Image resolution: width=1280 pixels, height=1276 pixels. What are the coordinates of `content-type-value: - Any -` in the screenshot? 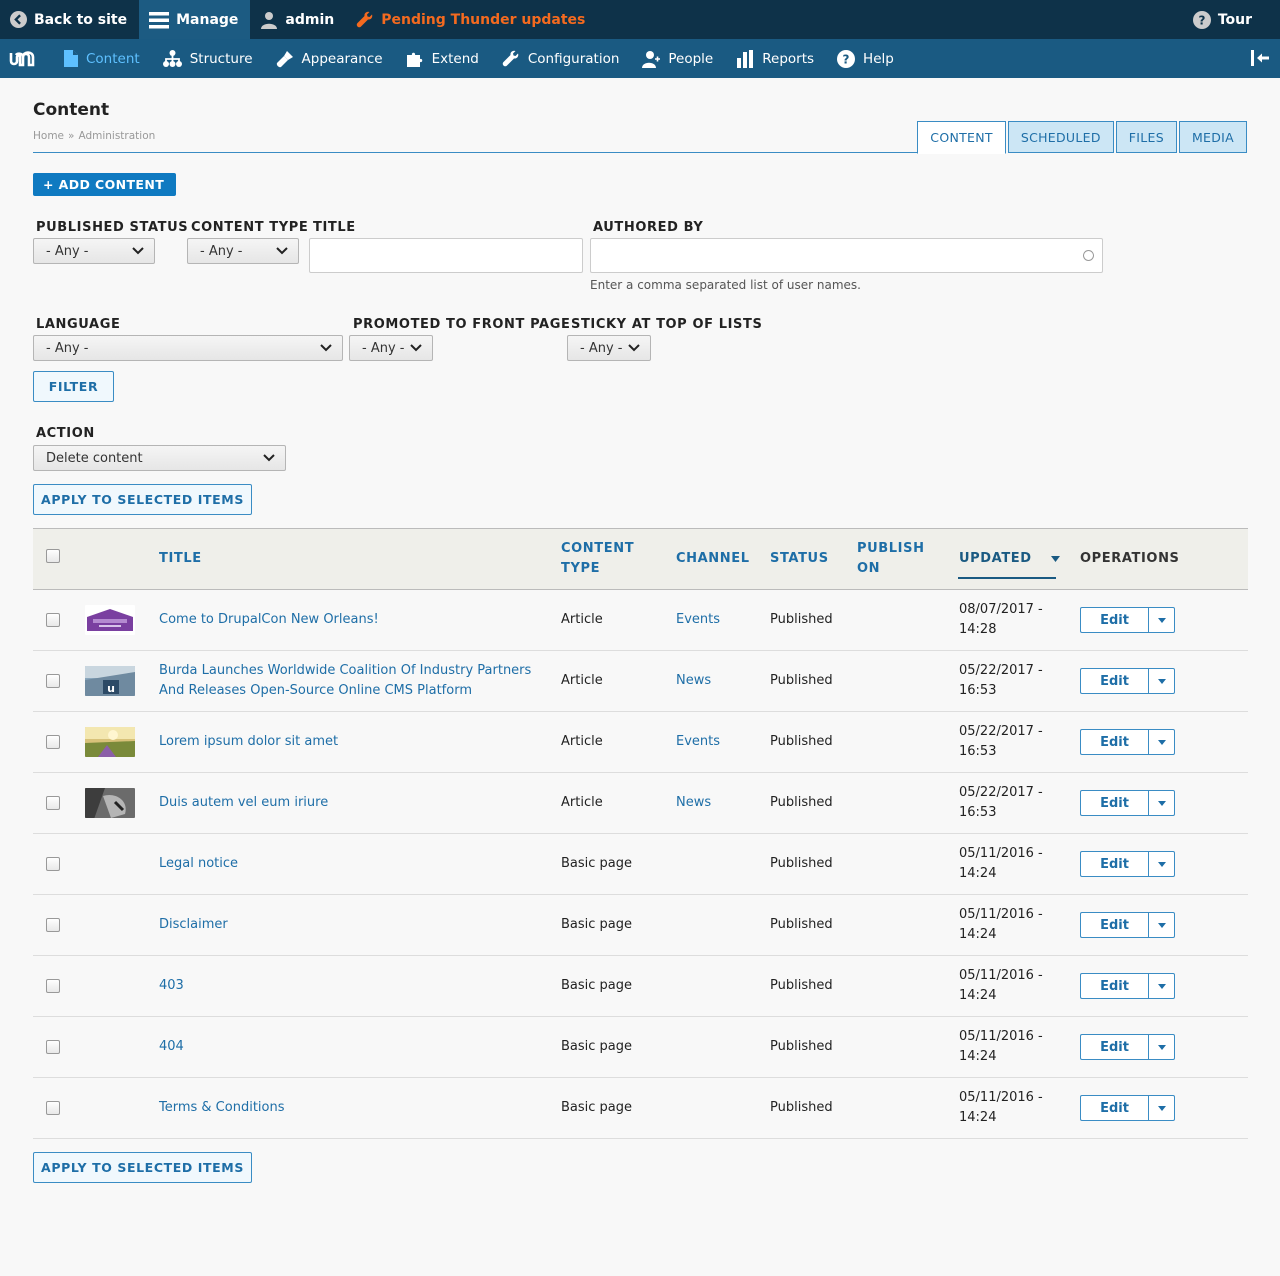 It's located at (221, 251).